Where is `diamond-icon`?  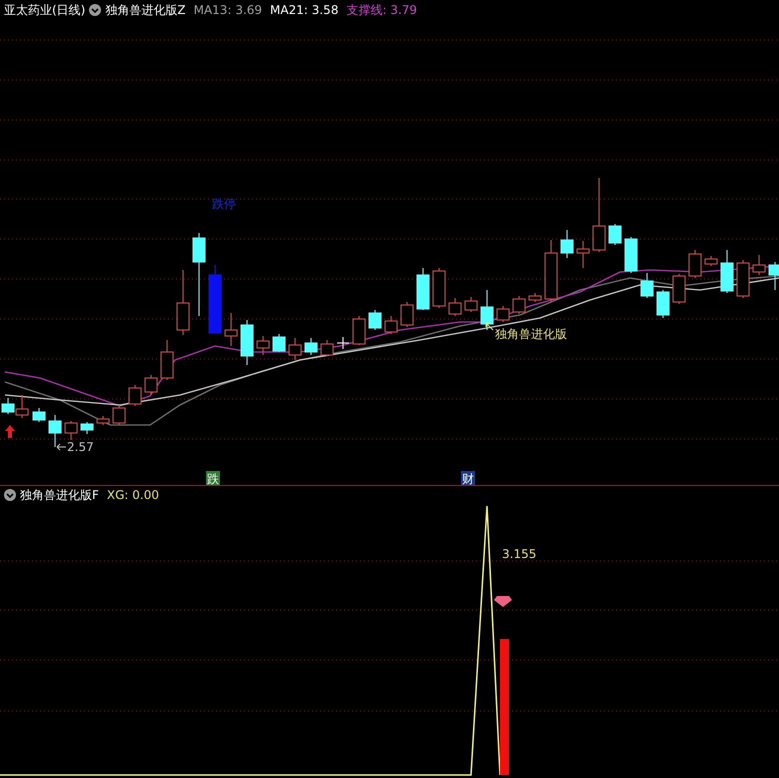 diamond-icon is located at coordinates (503, 601).